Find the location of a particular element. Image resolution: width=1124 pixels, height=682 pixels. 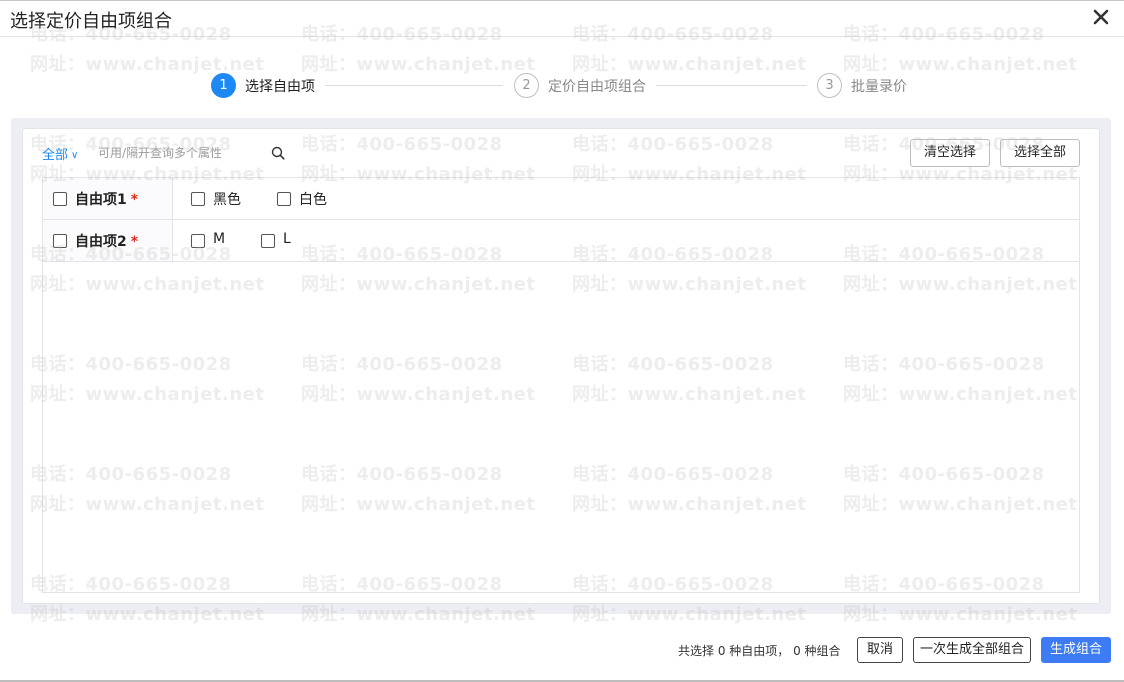

generate-combo-button: 生成组合 is located at coordinates (1076, 650).